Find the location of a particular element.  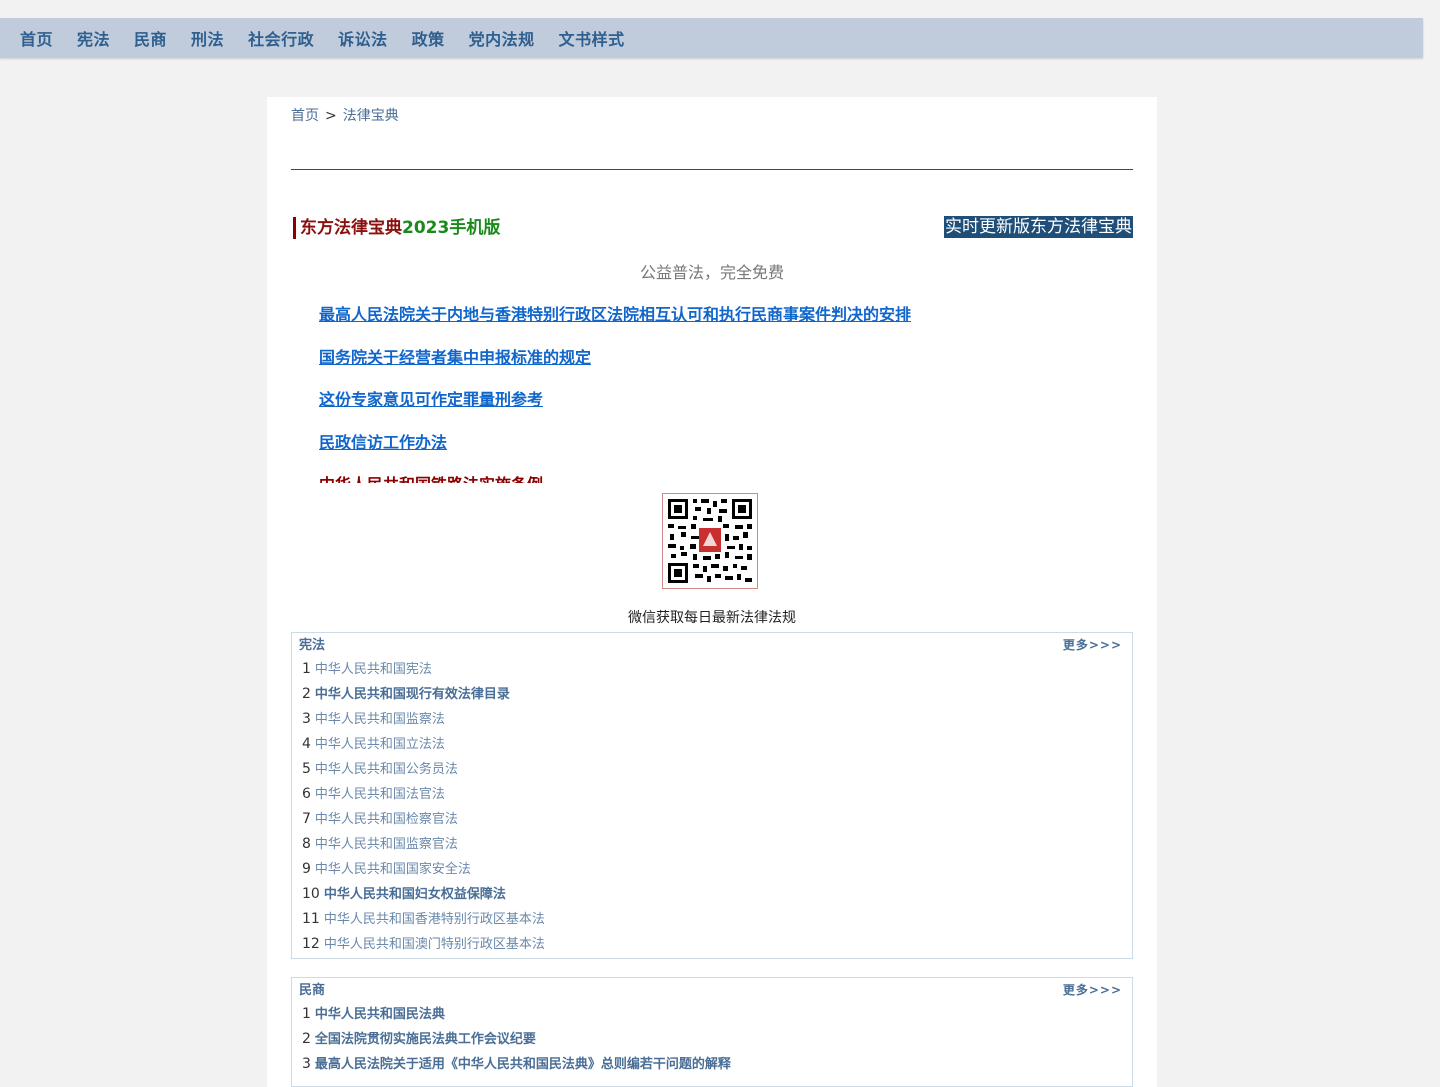

featured-link: 最高人民法院关于内地与香港特别行政区法院相互认可和执行民商事案件判决的安排 is located at coordinates (719, 324).